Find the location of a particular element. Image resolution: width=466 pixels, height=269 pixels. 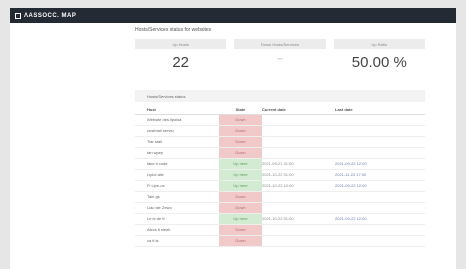

host-name-cell: fake ti code is located at coordinates (177, 164).